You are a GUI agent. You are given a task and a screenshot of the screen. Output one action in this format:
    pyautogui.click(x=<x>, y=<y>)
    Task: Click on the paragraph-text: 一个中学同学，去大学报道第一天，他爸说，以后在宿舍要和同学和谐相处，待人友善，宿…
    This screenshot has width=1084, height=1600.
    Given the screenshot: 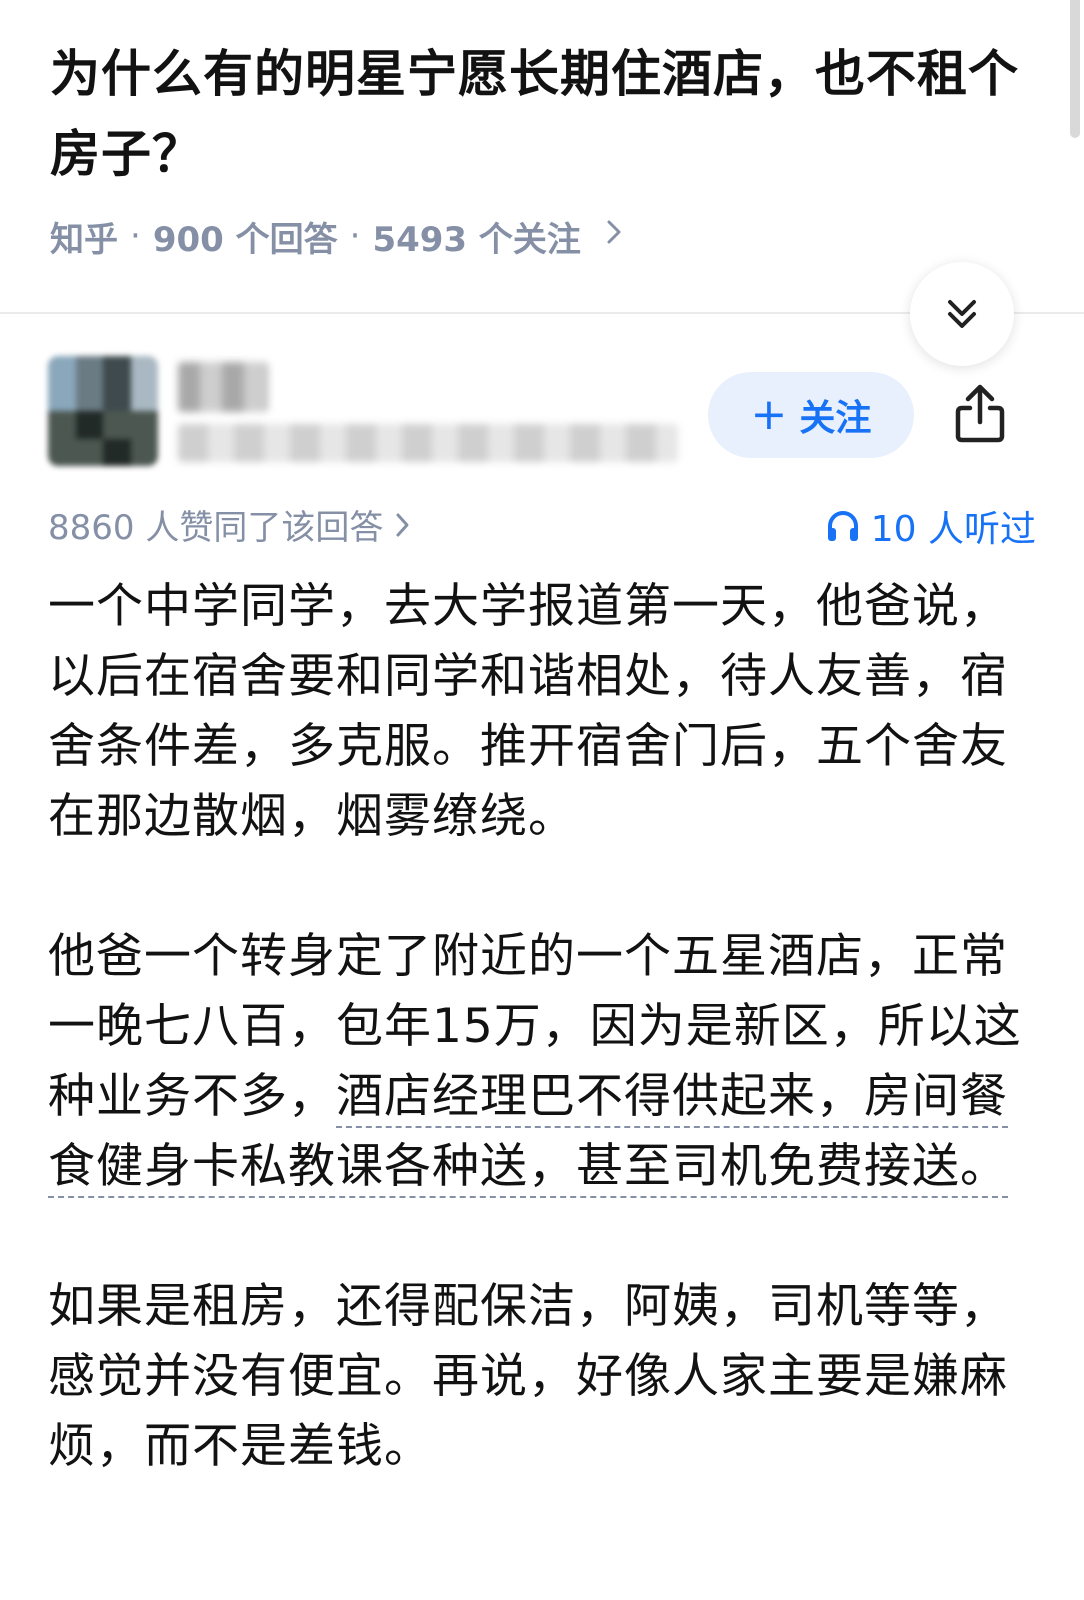 What is the action you would take?
    pyautogui.click(x=528, y=711)
    